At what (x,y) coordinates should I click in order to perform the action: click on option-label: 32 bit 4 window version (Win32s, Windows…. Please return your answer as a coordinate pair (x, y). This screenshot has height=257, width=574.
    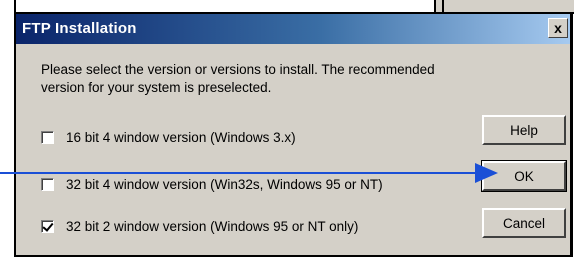
    Looking at the image, I should click on (224, 184).